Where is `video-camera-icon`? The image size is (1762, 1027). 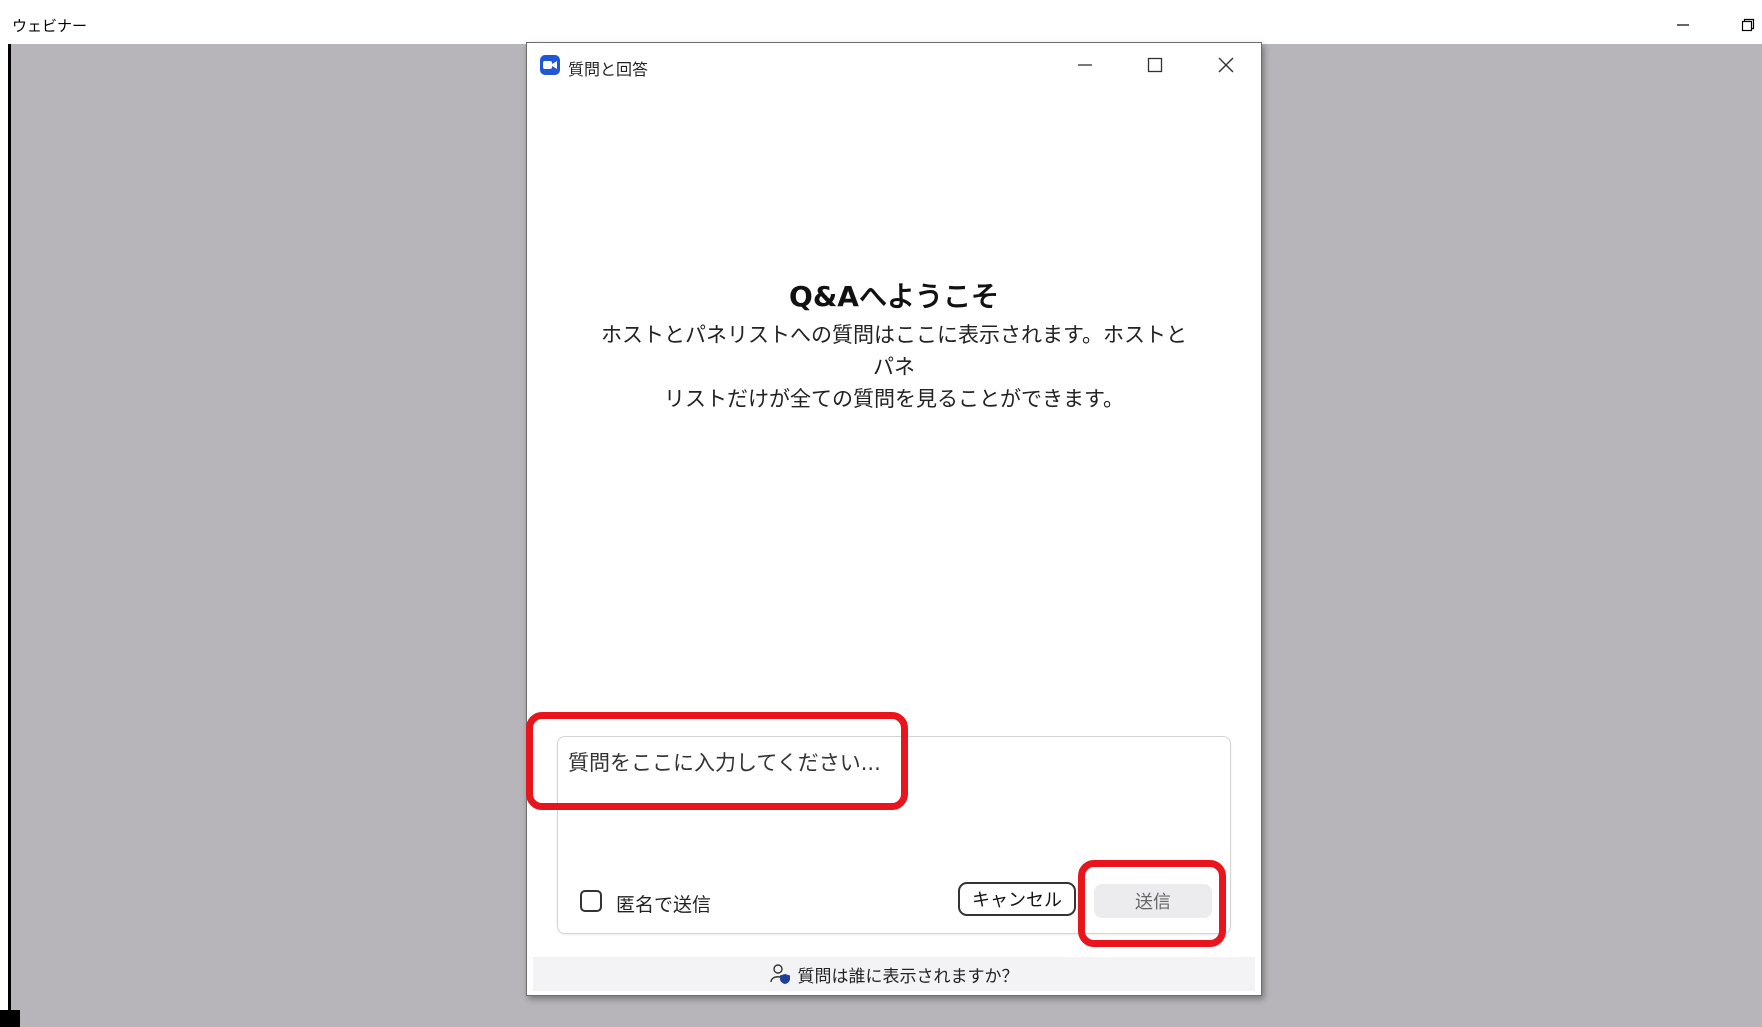 video-camera-icon is located at coordinates (550, 65).